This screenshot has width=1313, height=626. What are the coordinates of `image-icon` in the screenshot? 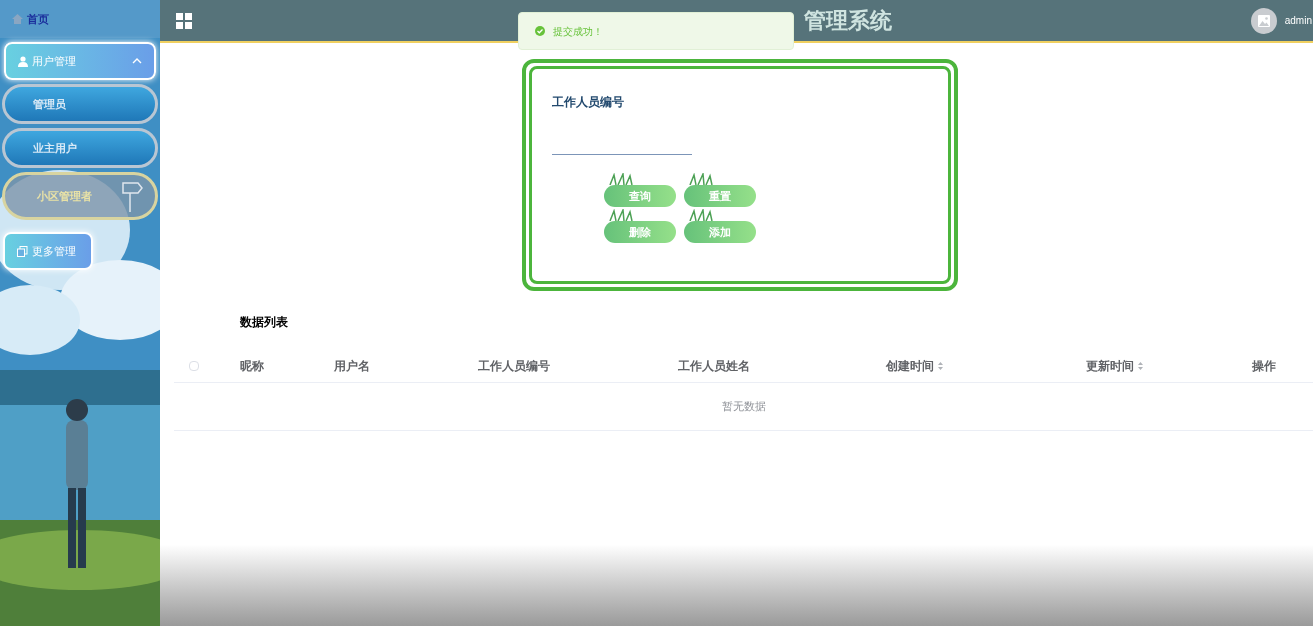 It's located at (1263, 20).